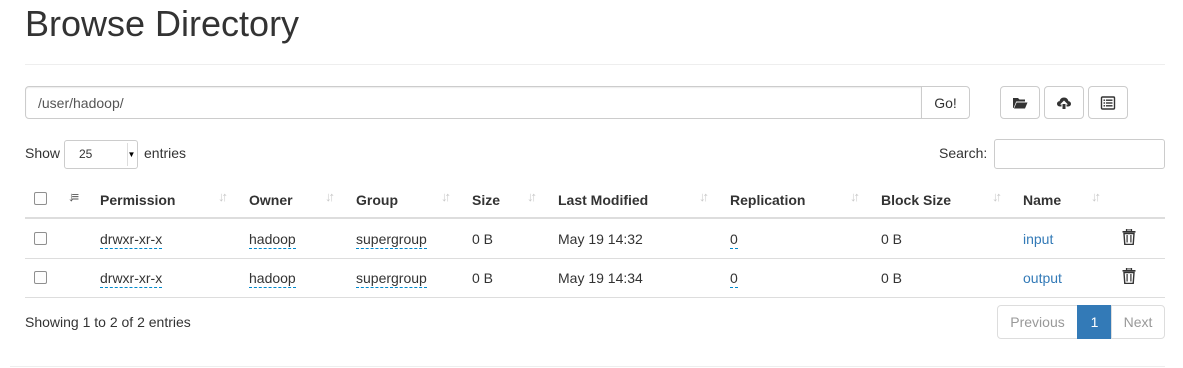 This screenshot has width=1183, height=368. I want to click on footer-divider, so click(587, 366).